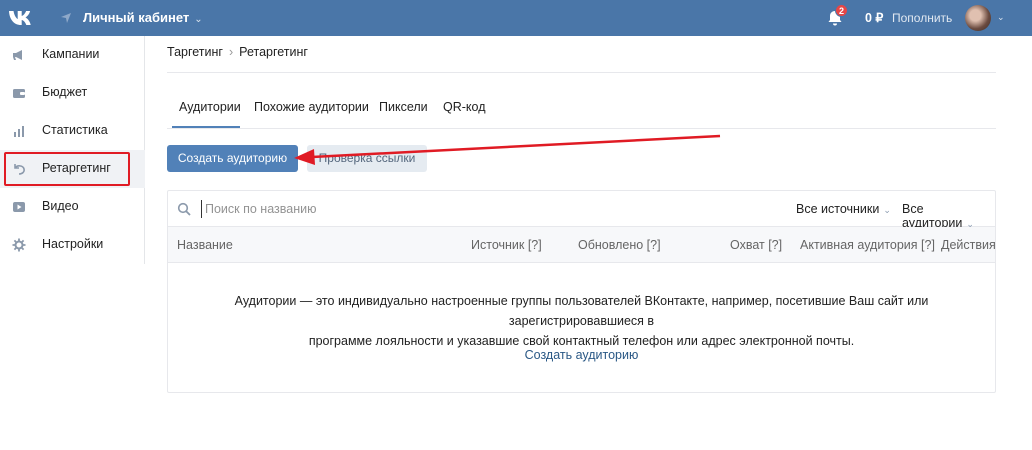  I want to click on sidebar-item-label: Бюджет, so click(65, 92).